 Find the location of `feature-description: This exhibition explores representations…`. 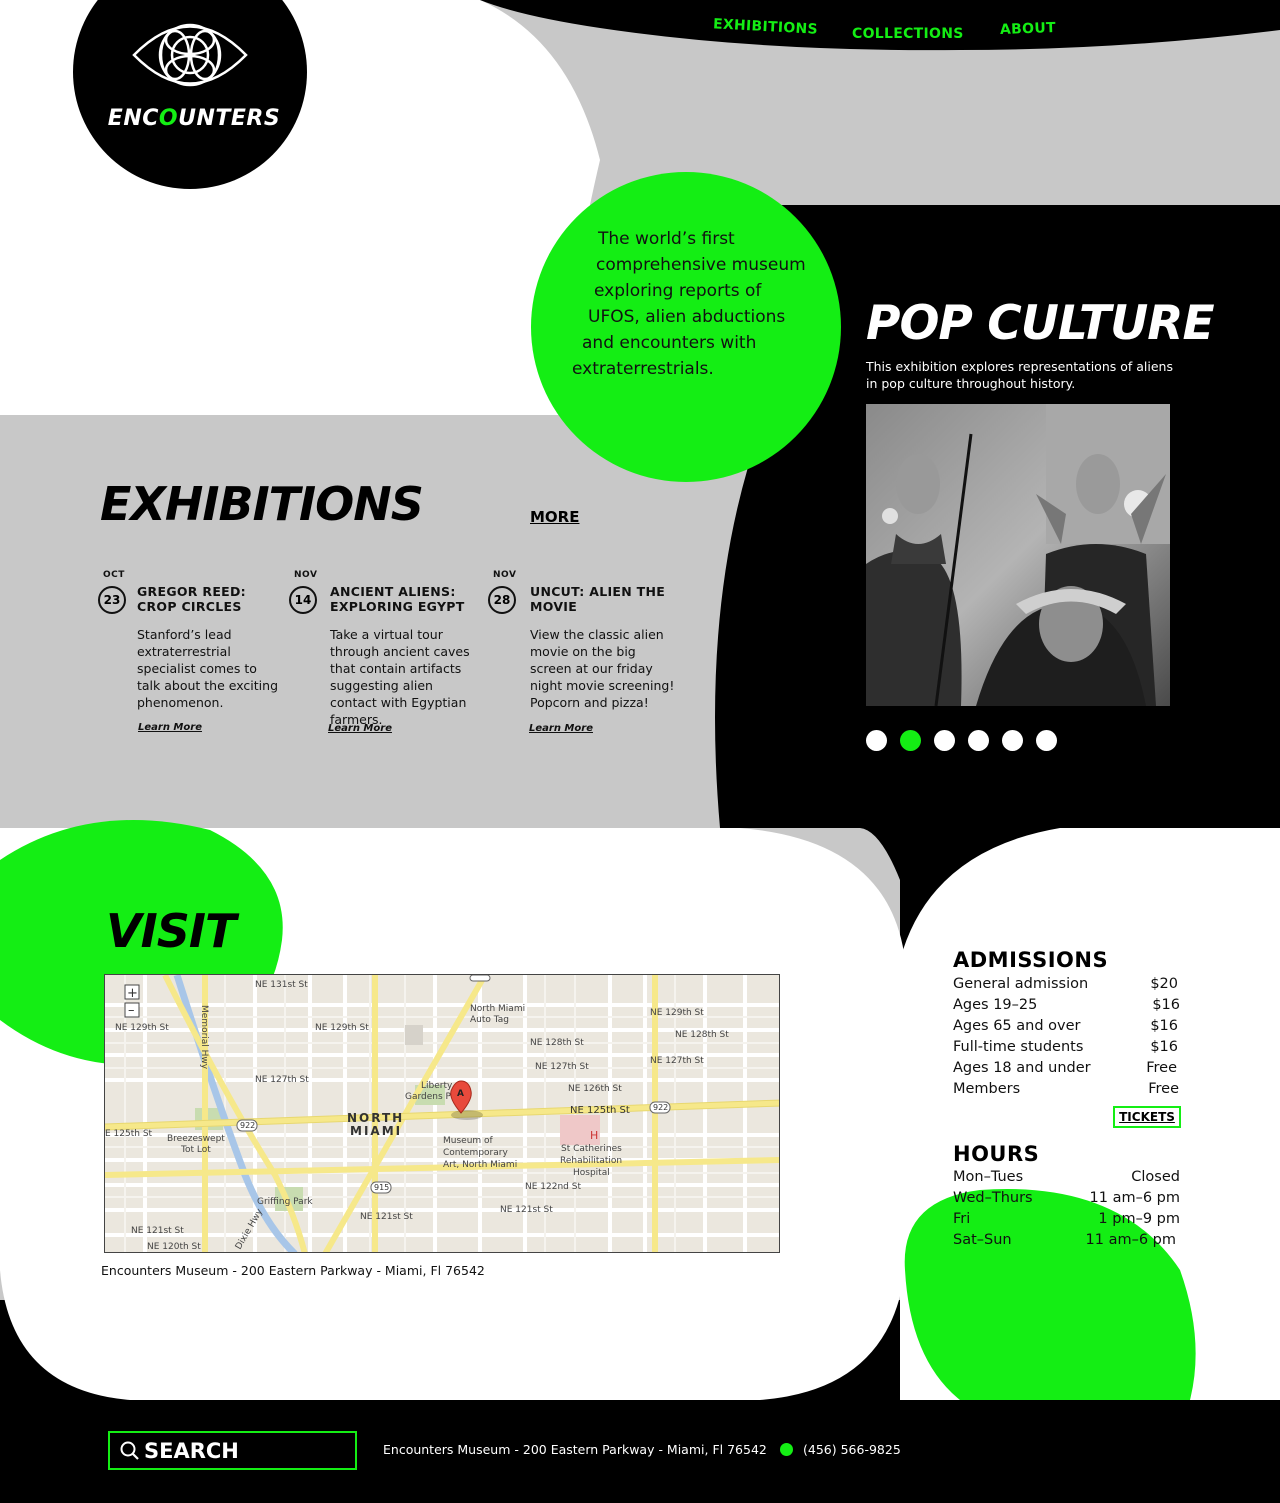

feature-description: This exhibition explores representations… is located at coordinates (1019, 375).